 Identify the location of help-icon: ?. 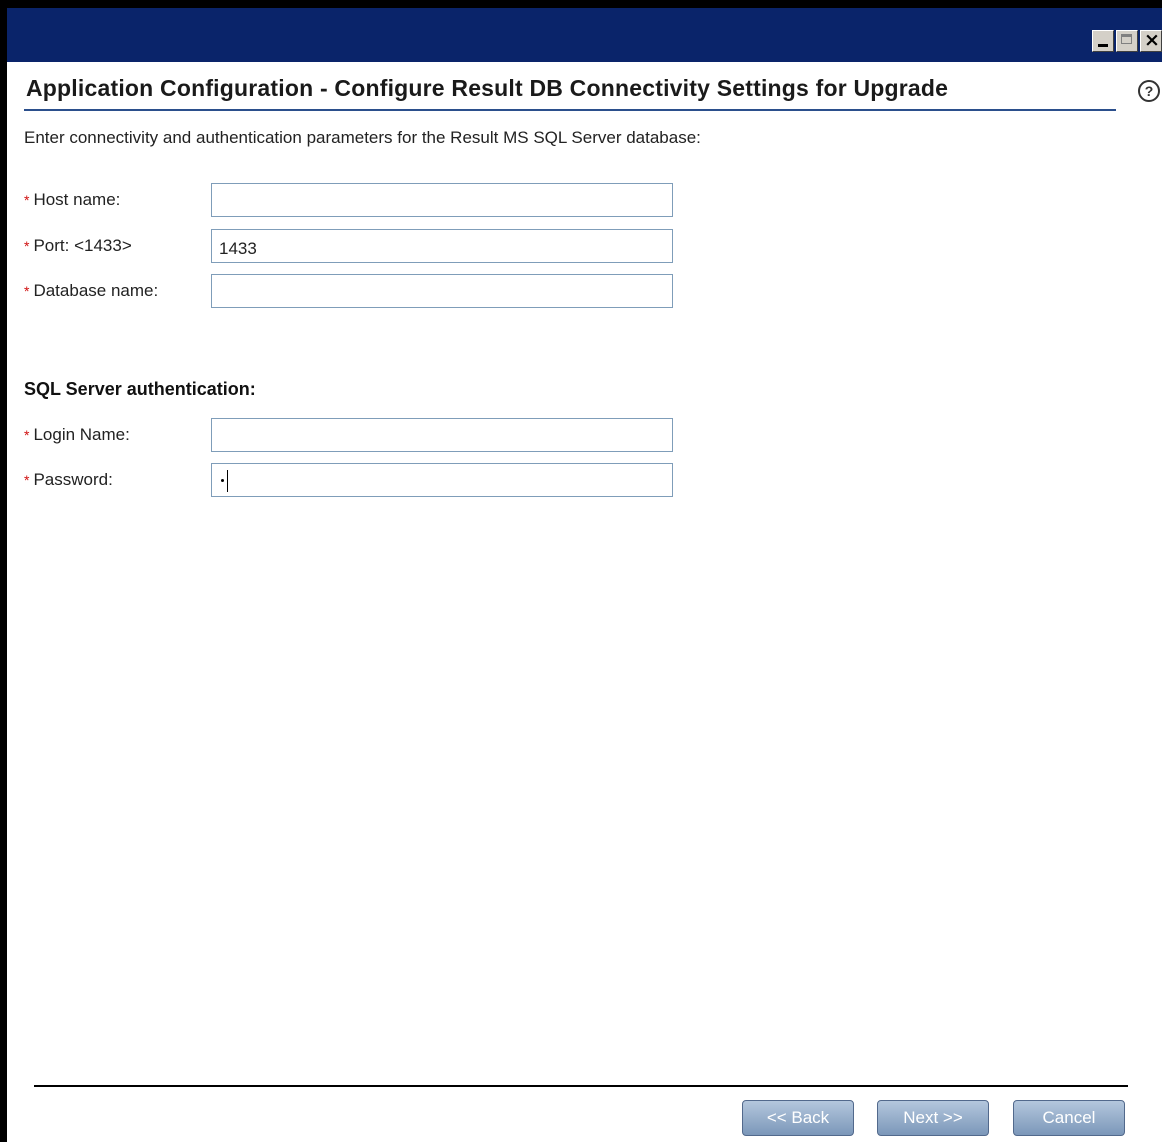
(1149, 91).